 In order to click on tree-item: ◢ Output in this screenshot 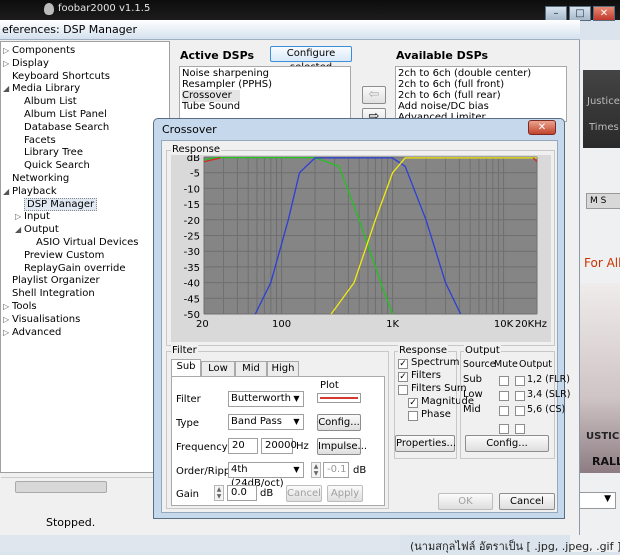, I will do `click(37, 229)`.